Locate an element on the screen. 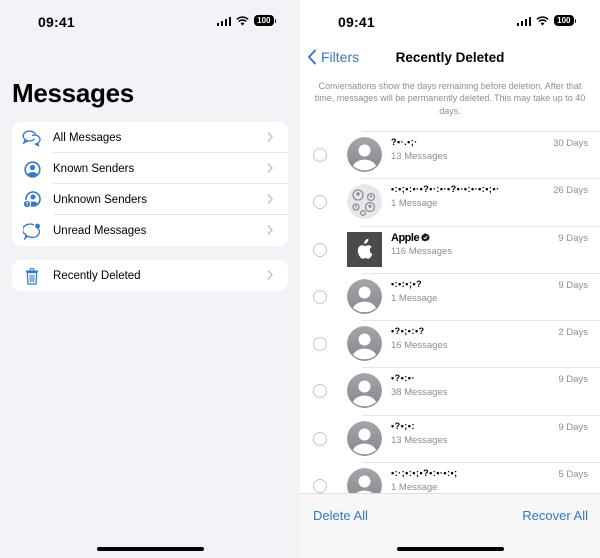 The image size is (600, 558). conversation-name: Apple is located at coordinates (410, 238).